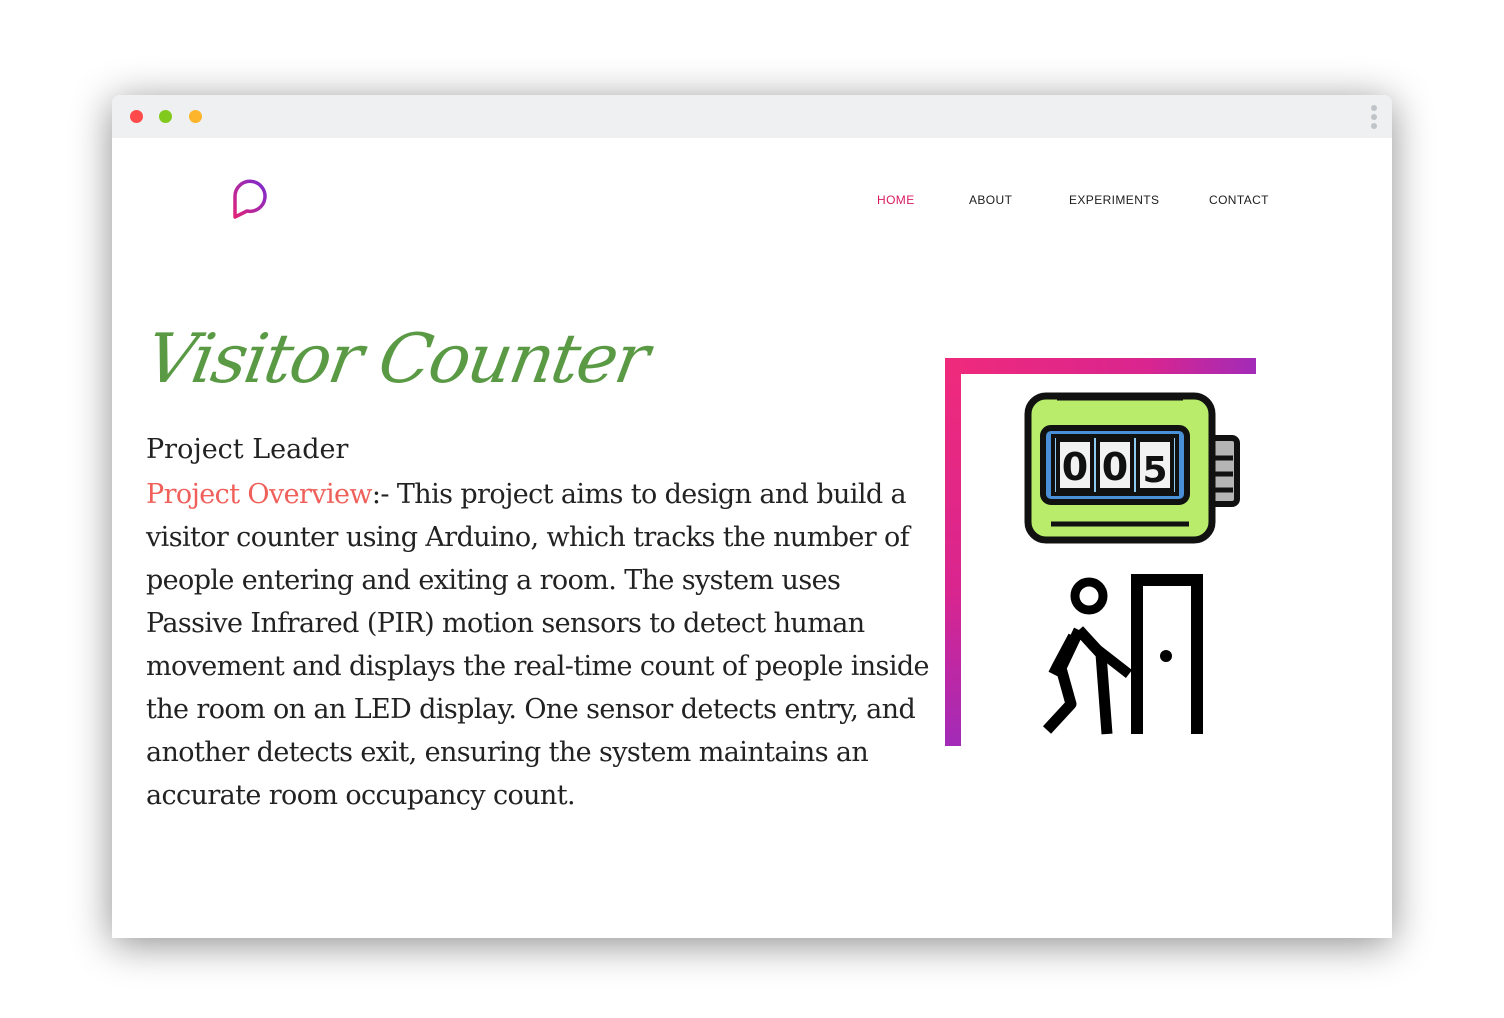 This screenshot has width=1504, height=1018. I want to click on nav-about-link: ABOUT, so click(990, 200).